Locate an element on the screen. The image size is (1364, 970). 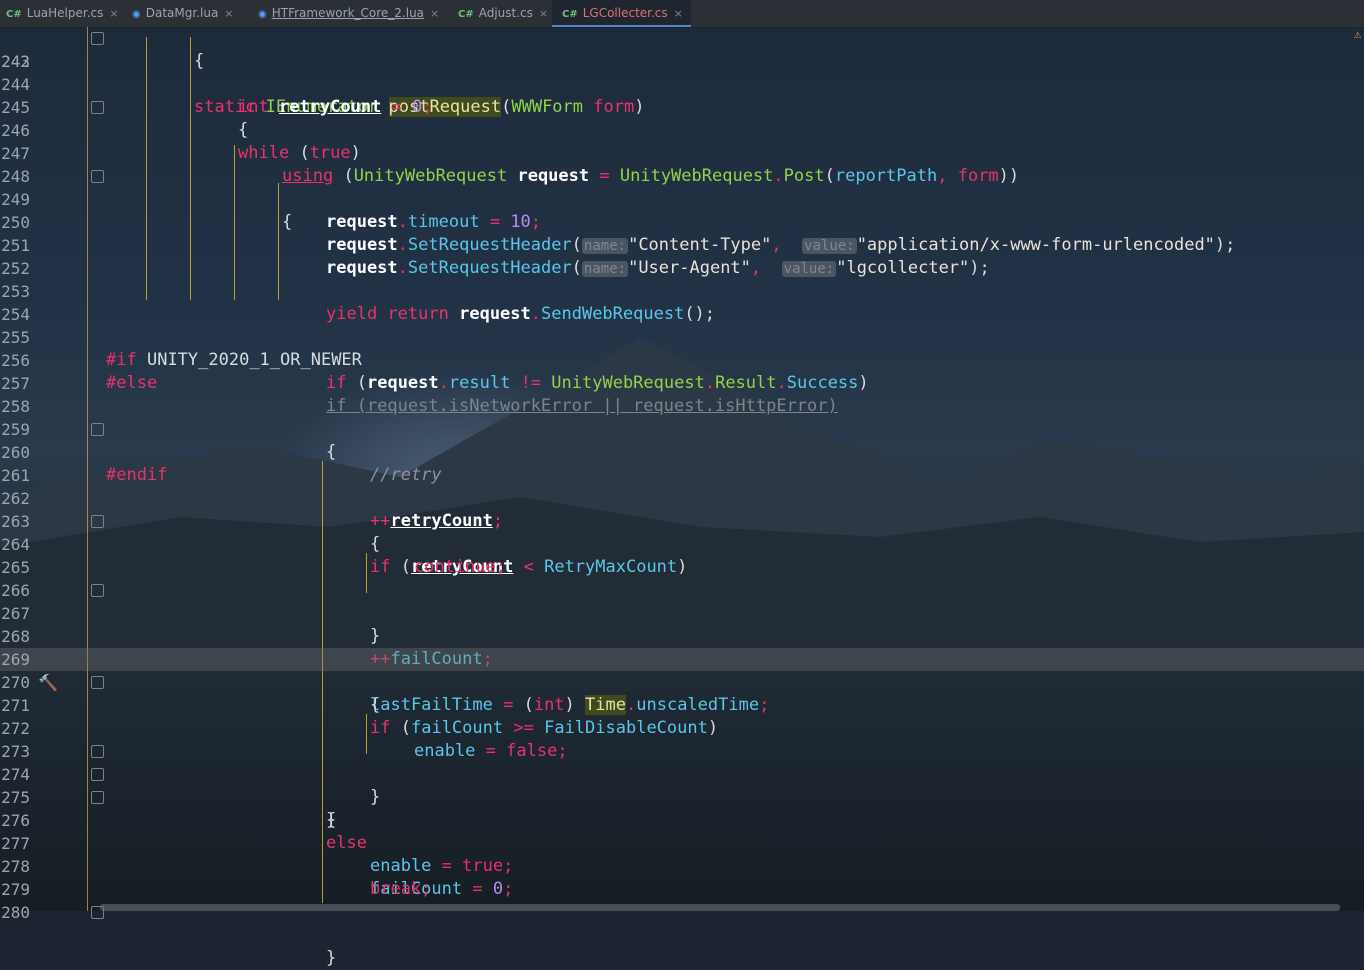
tab-htframework: ◉ HTFramework_Core_2.lua × is located at coordinates (348, 13).